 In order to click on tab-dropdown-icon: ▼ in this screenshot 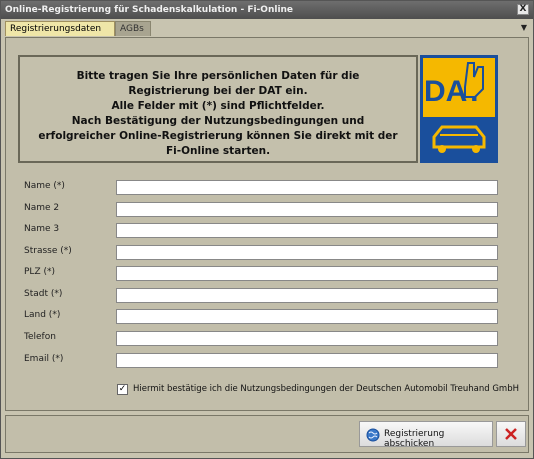, I will do `click(524, 27)`.